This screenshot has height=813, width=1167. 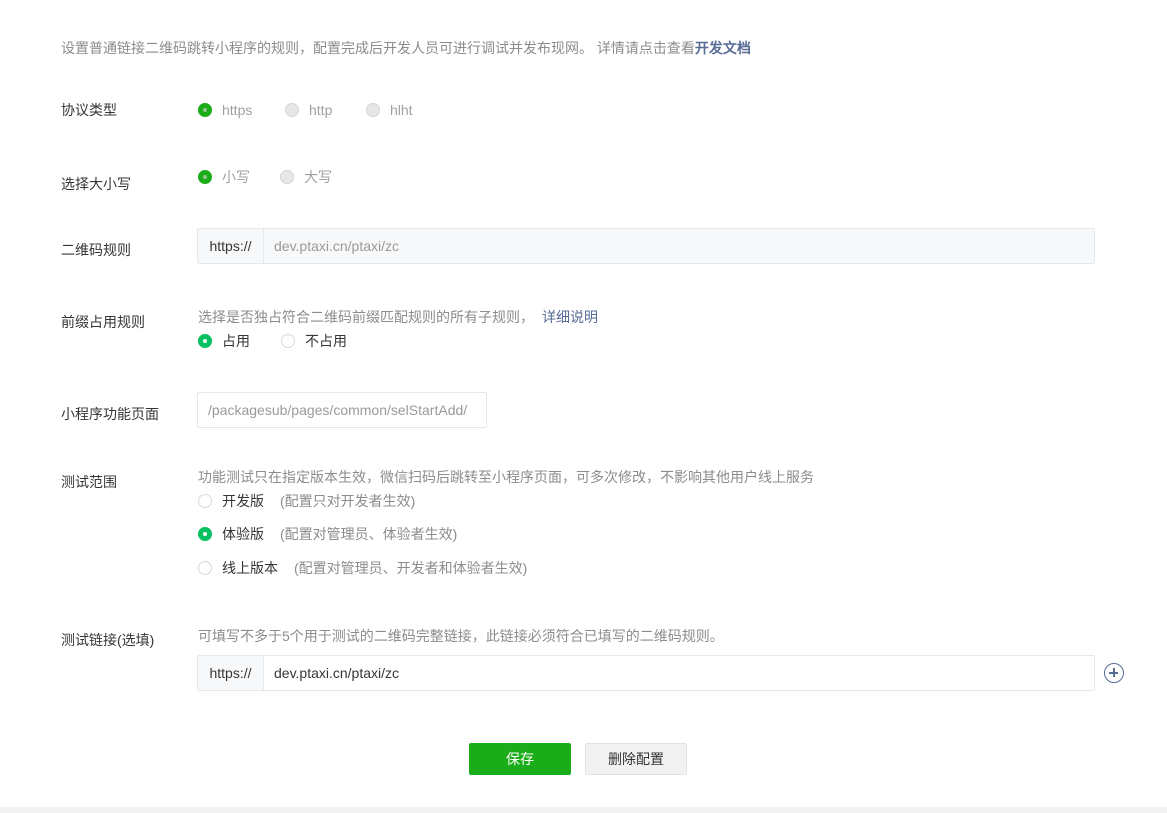 I want to click on scope-radio-dev: 开发版 (配置只对开发者生效), so click(x=306, y=501).